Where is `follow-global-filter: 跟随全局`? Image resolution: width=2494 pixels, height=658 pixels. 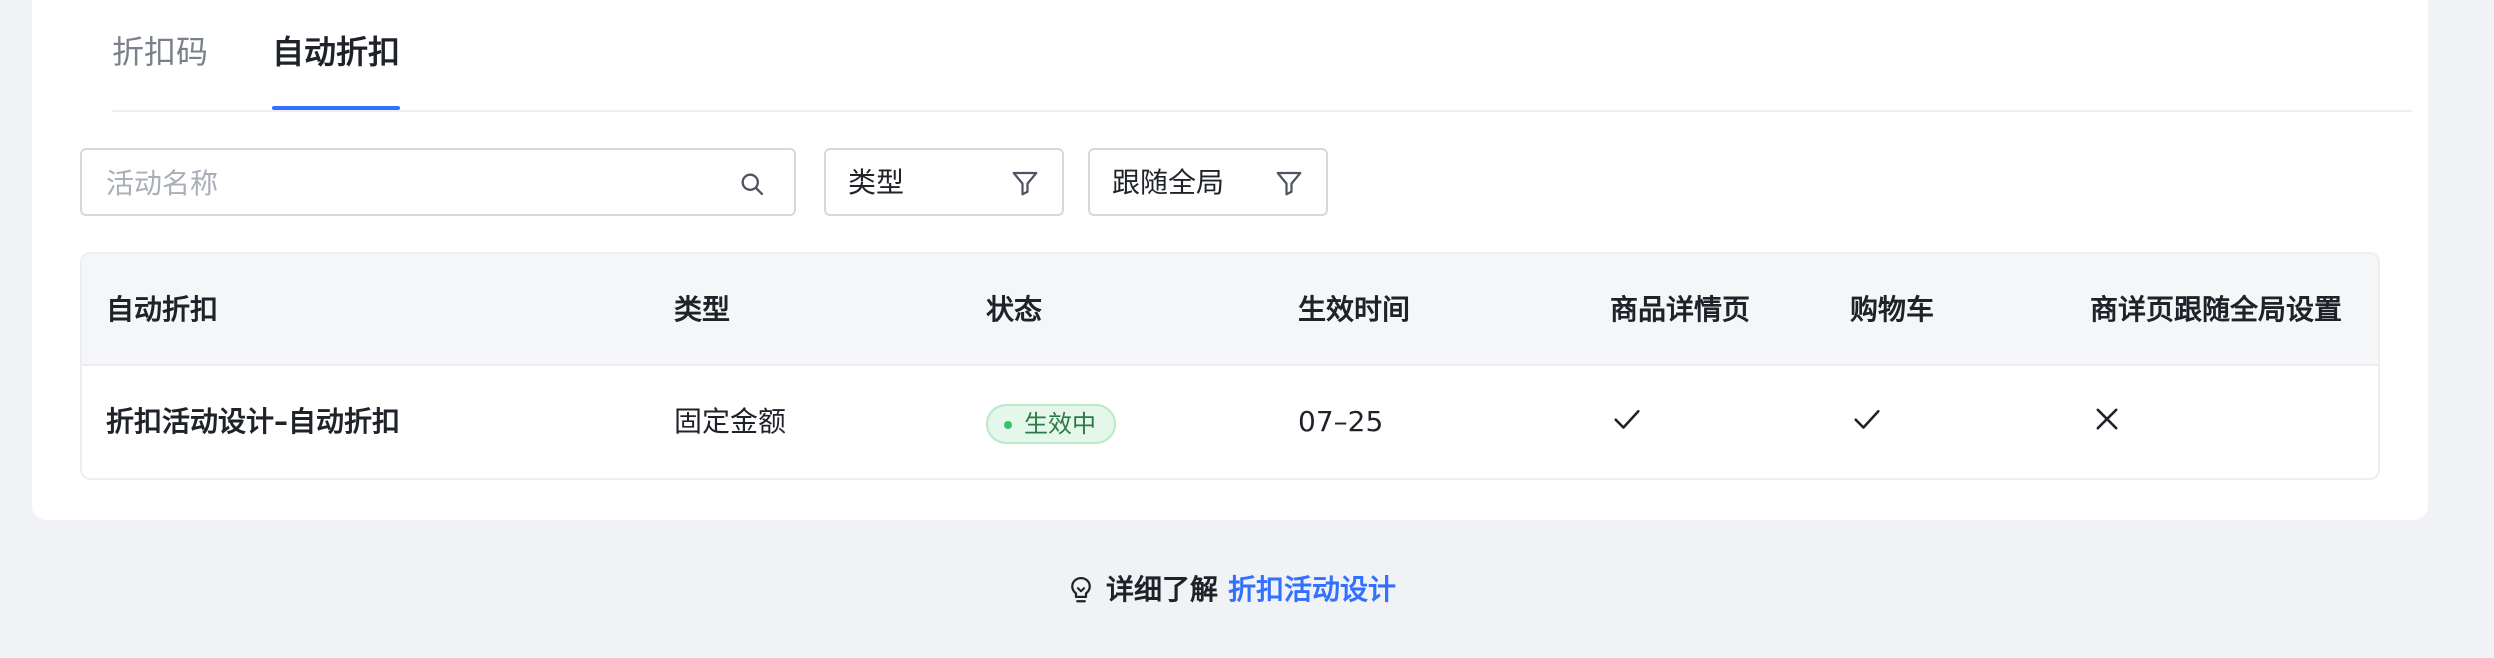 follow-global-filter: 跟随全局 is located at coordinates (1208, 182).